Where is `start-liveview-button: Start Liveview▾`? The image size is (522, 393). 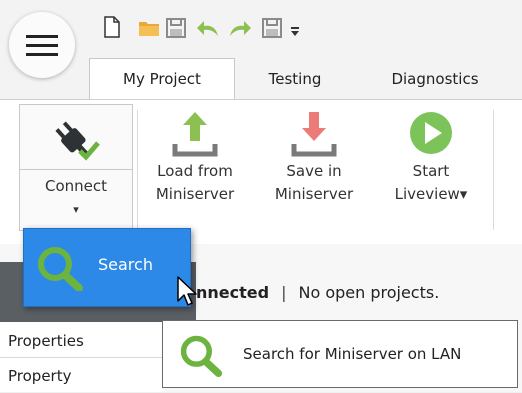
start-liveview-button: Start Liveview▾ is located at coordinates (431, 157).